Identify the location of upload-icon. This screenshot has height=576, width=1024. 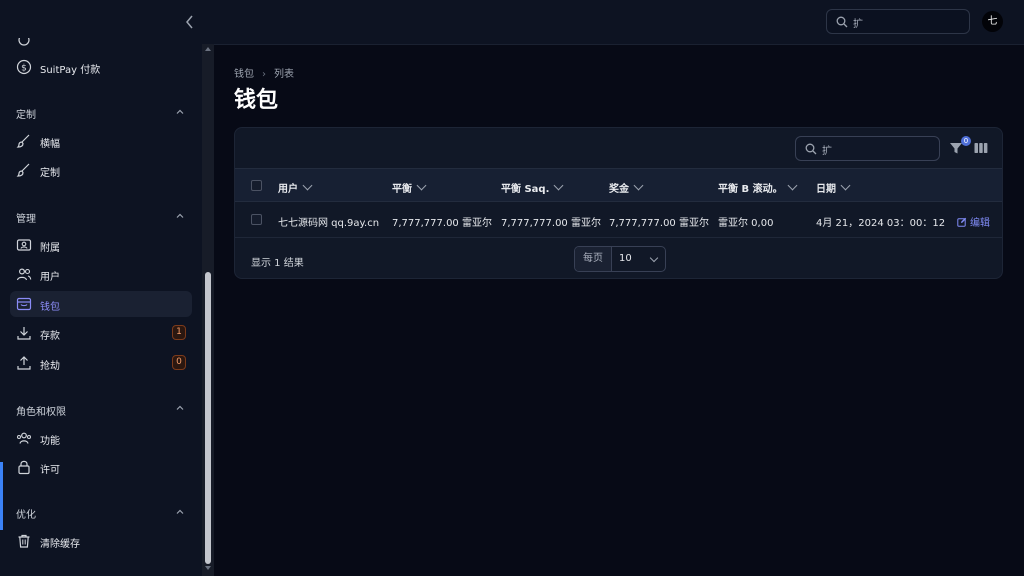
(24, 363).